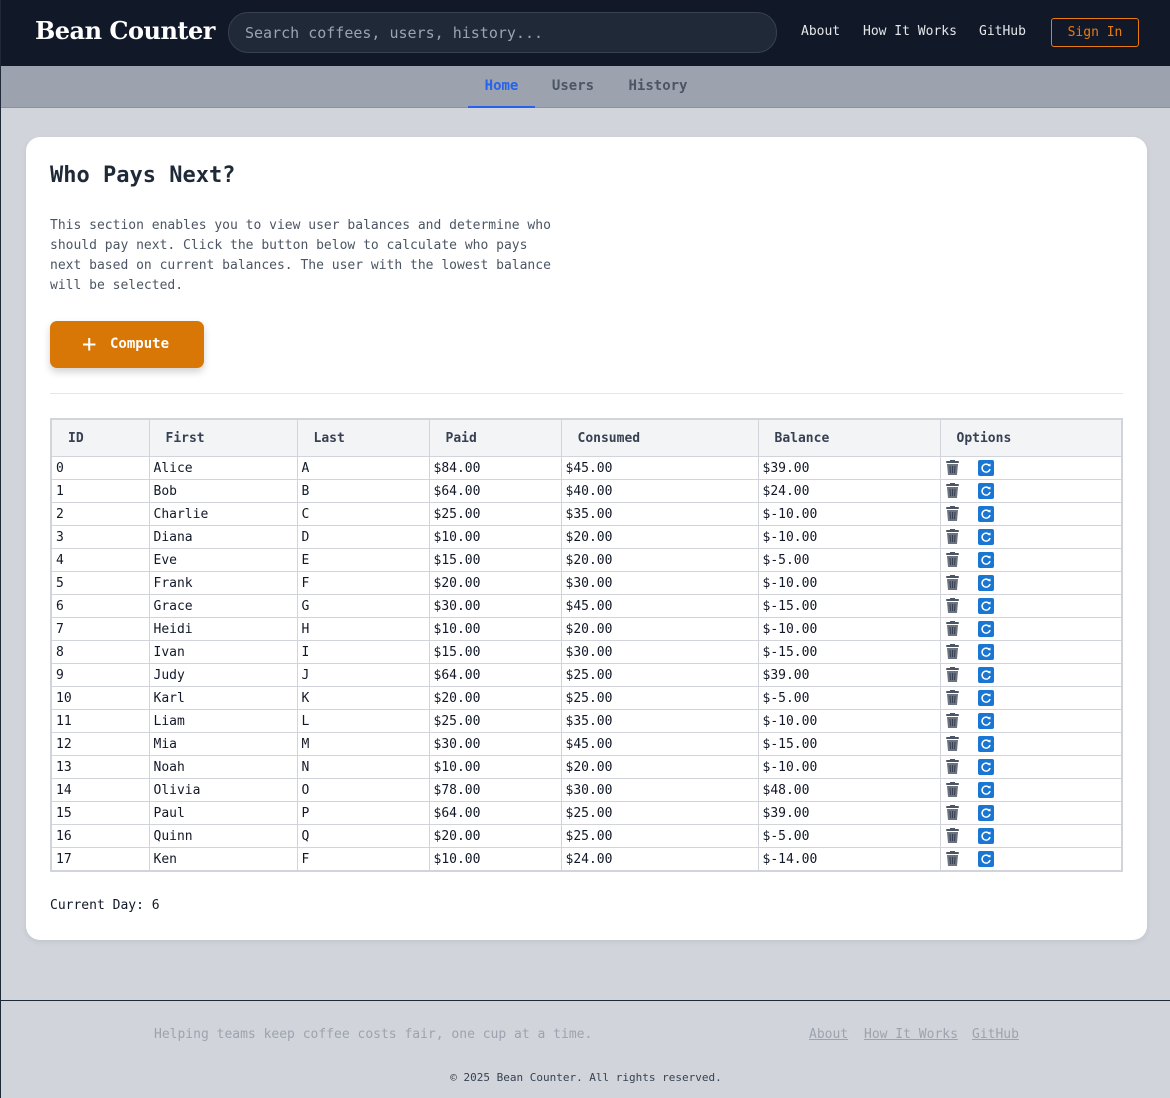 The height and width of the screenshot is (1098, 1170). Describe the element at coordinates (911, 1034) in the screenshot. I see `footer-link-how-it-works: How It Works` at that location.